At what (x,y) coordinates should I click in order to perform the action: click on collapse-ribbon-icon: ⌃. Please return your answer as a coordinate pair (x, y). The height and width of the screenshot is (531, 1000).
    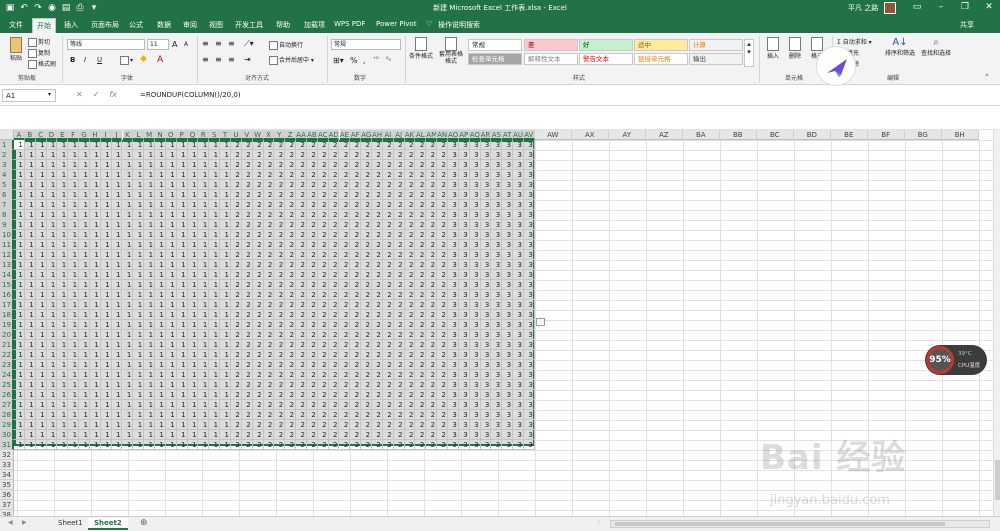
    Looking at the image, I should click on (987, 77).